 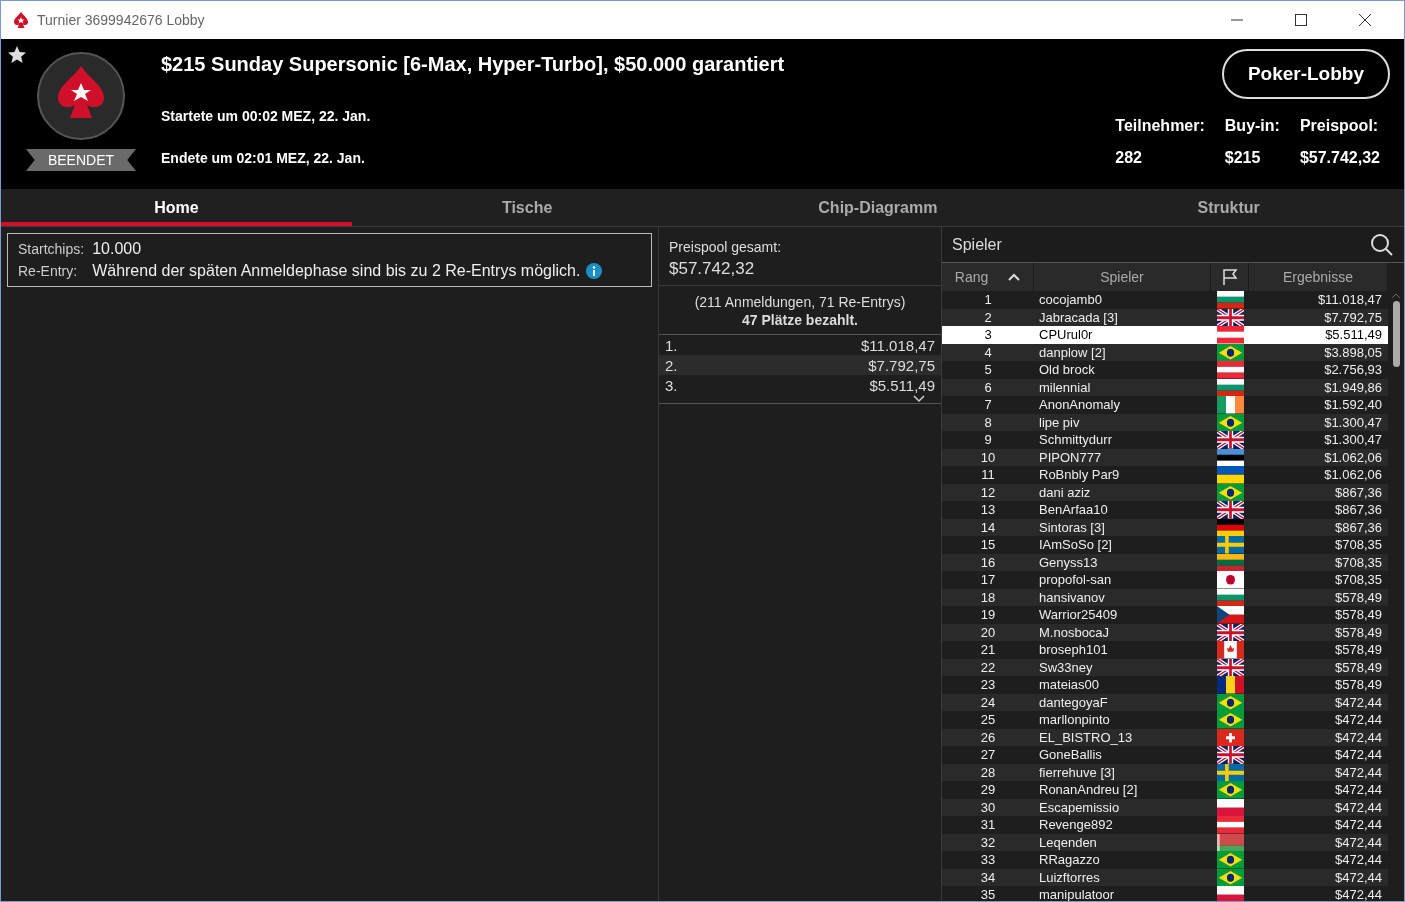 What do you see at coordinates (48, 271) in the screenshot?
I see `info-label: Re-Entry:` at bounding box center [48, 271].